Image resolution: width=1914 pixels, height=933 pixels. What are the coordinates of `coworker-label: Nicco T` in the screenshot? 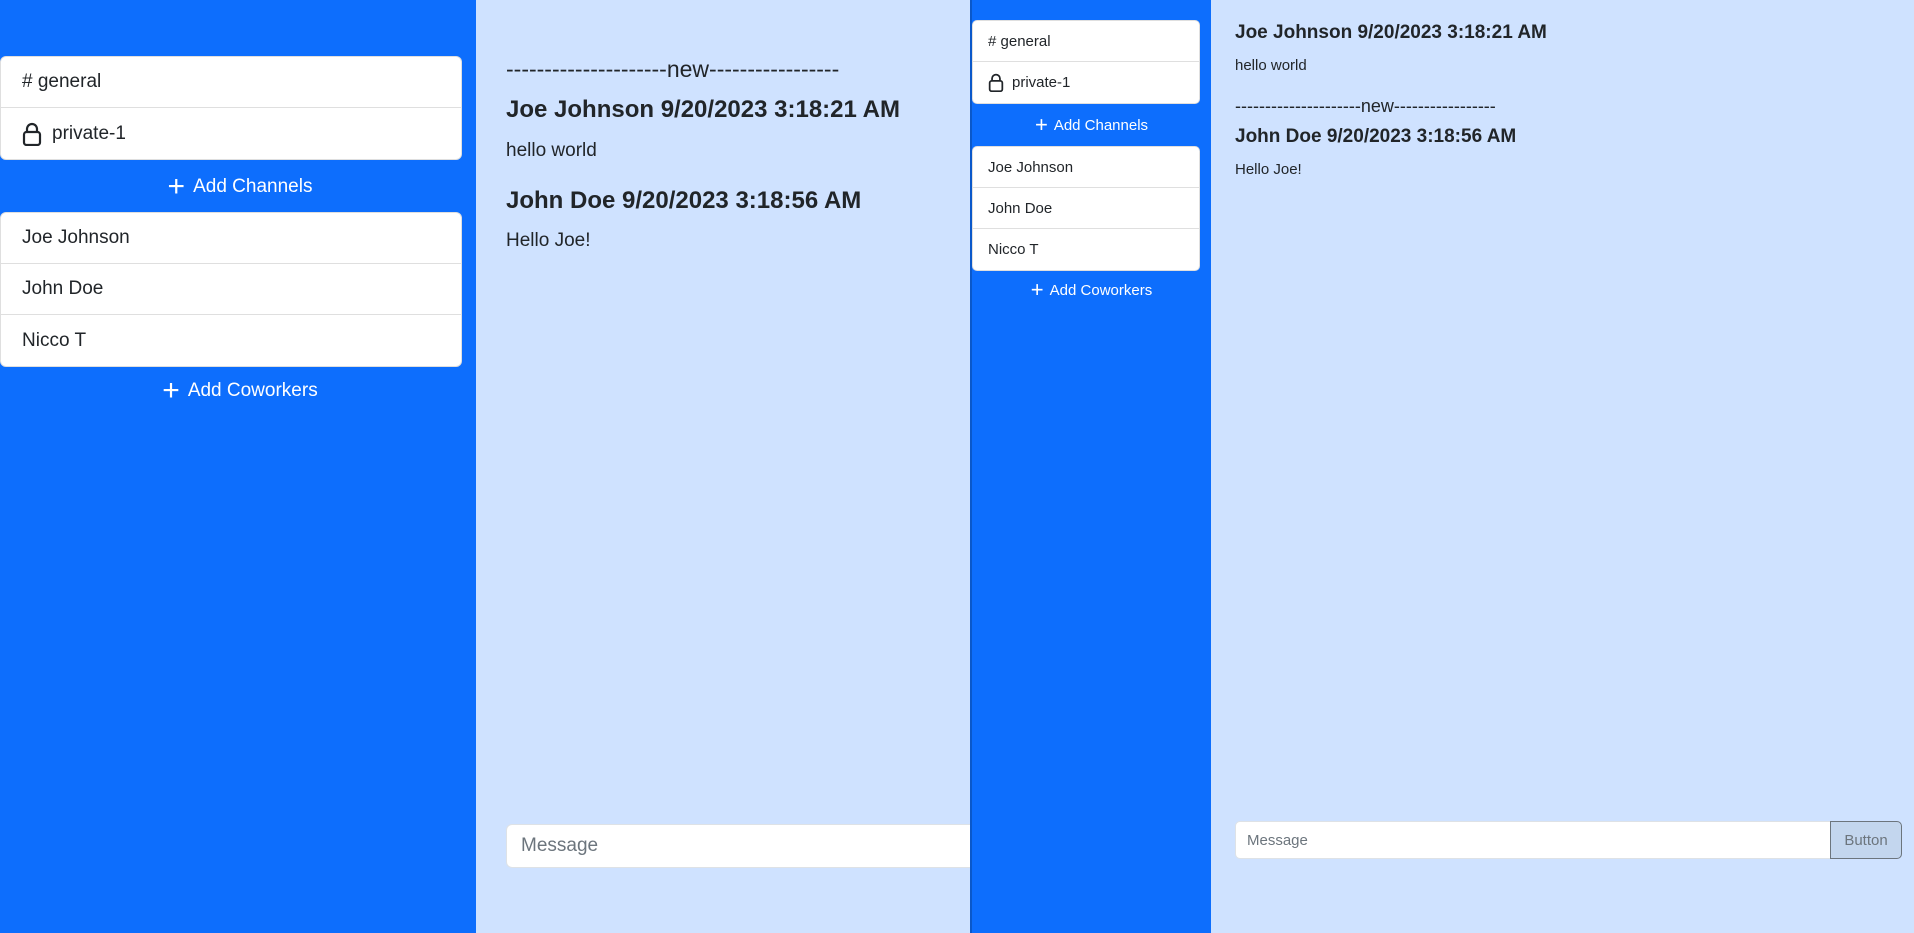 It's located at (1013, 249).